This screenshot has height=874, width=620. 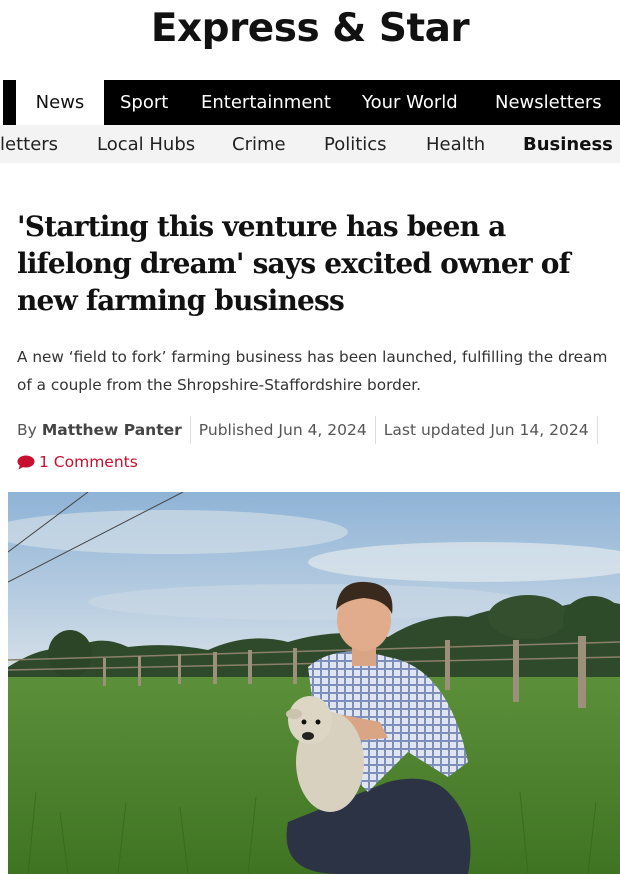 What do you see at coordinates (27, 430) in the screenshot?
I see `byline-by: By` at bounding box center [27, 430].